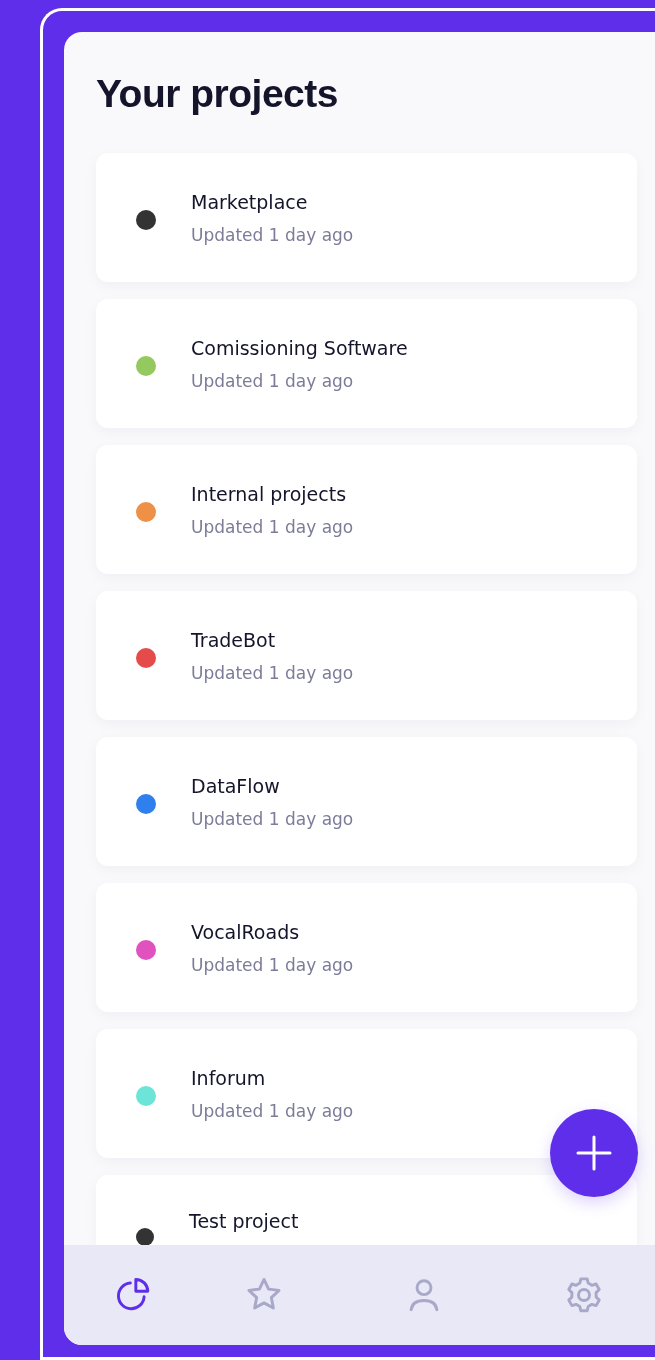  Describe the element at coordinates (250, 201) in the screenshot. I see `project-name: Marketplace` at that location.